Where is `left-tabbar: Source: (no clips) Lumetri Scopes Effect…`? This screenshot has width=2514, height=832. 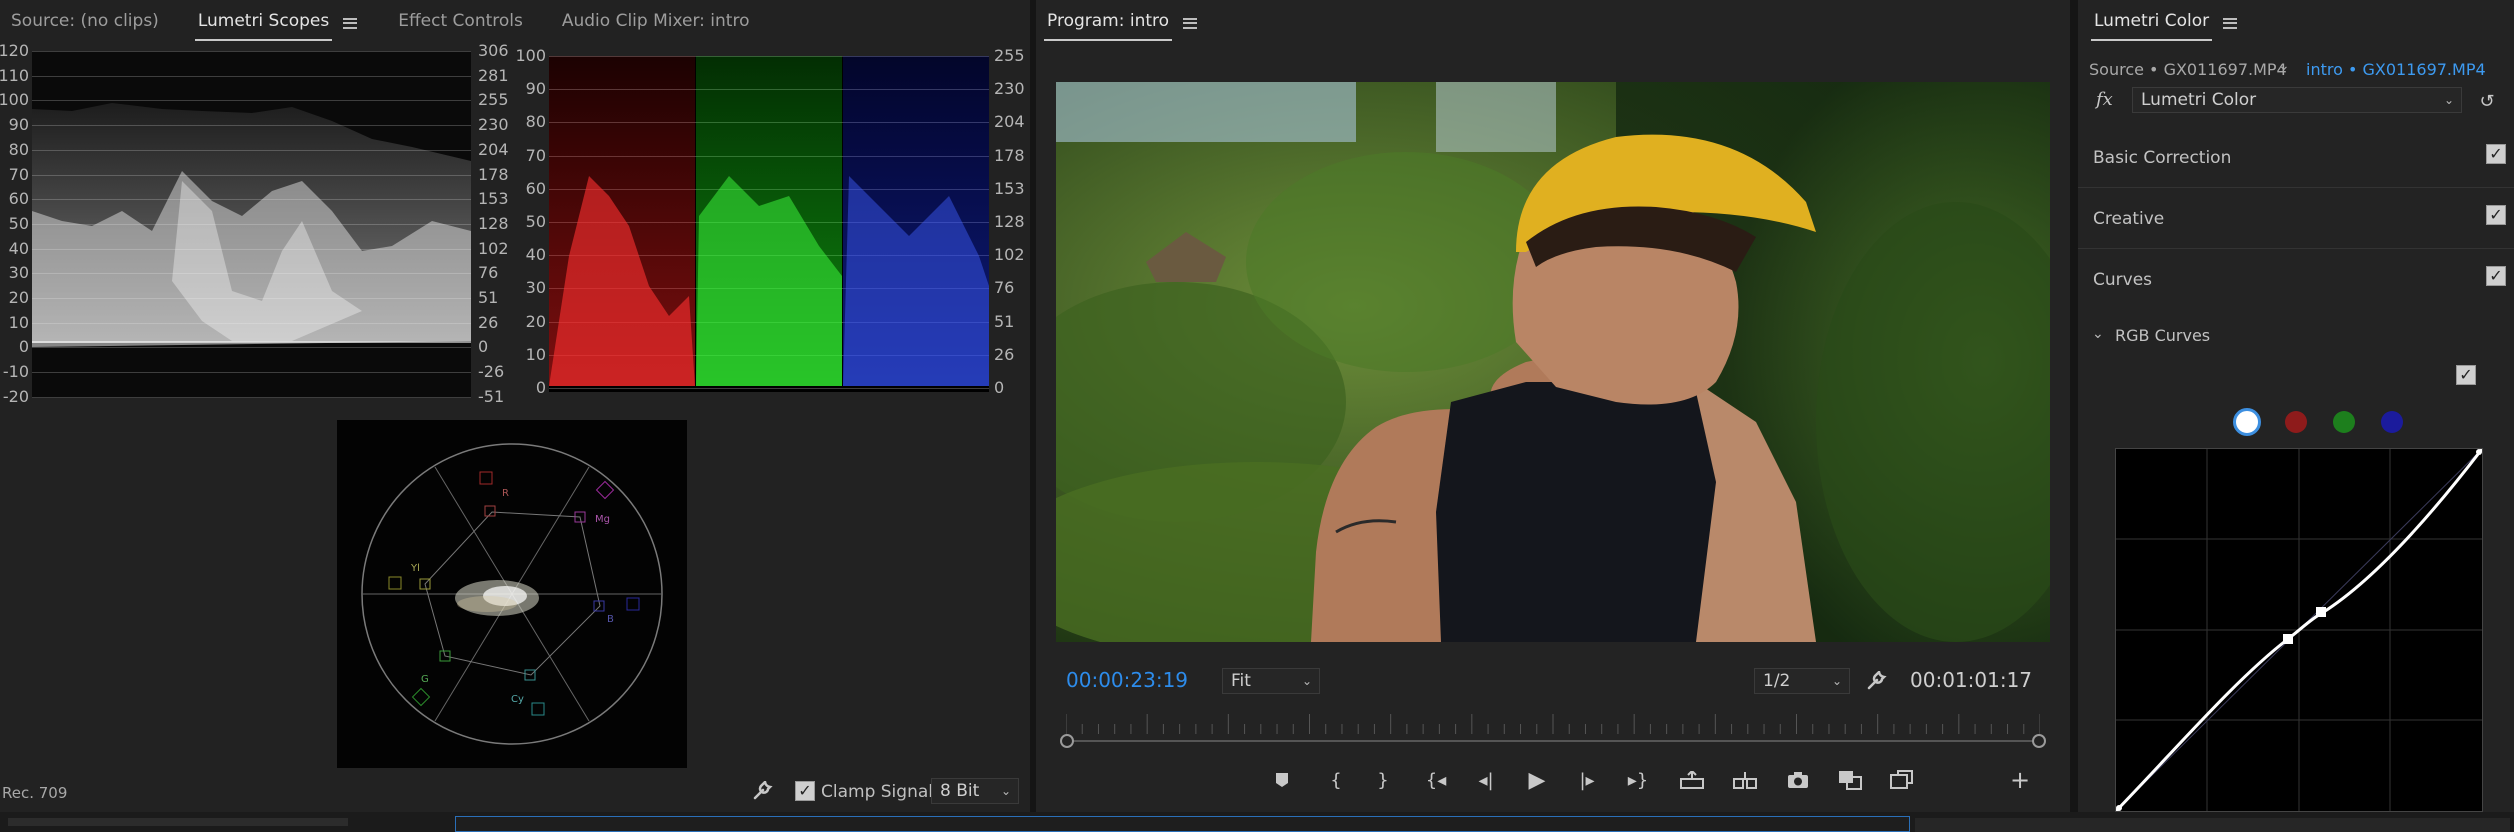
left-tabbar: Source: (no clips) Lumetri Scopes Effect… is located at coordinates (515, 23).